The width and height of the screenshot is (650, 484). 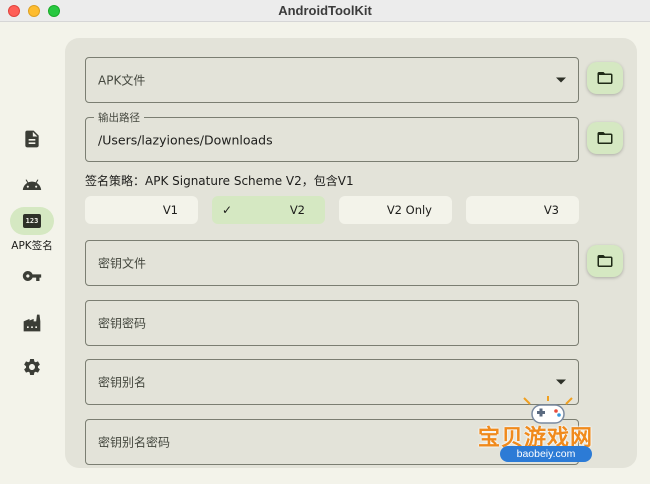 I want to click on select-apk-file-button, so click(x=605, y=78).